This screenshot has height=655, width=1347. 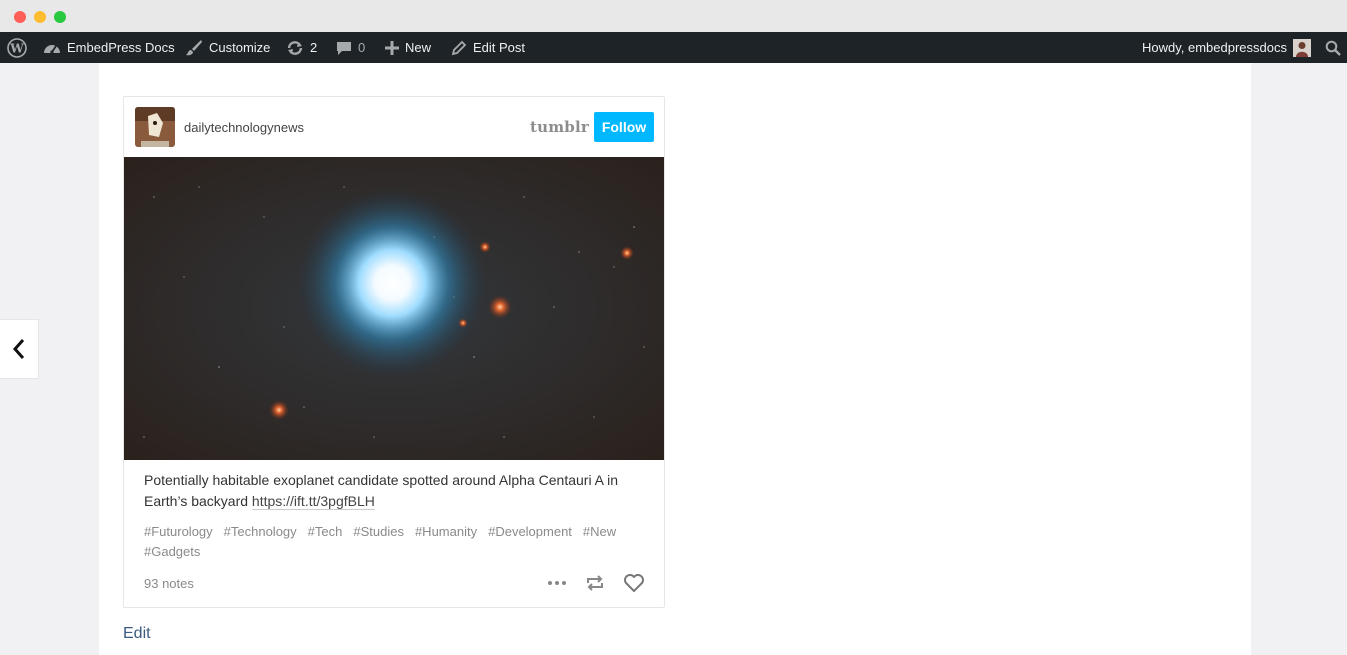 I want to click on howdy-label: Howdy, embedpressdocs, so click(x=1214, y=47).